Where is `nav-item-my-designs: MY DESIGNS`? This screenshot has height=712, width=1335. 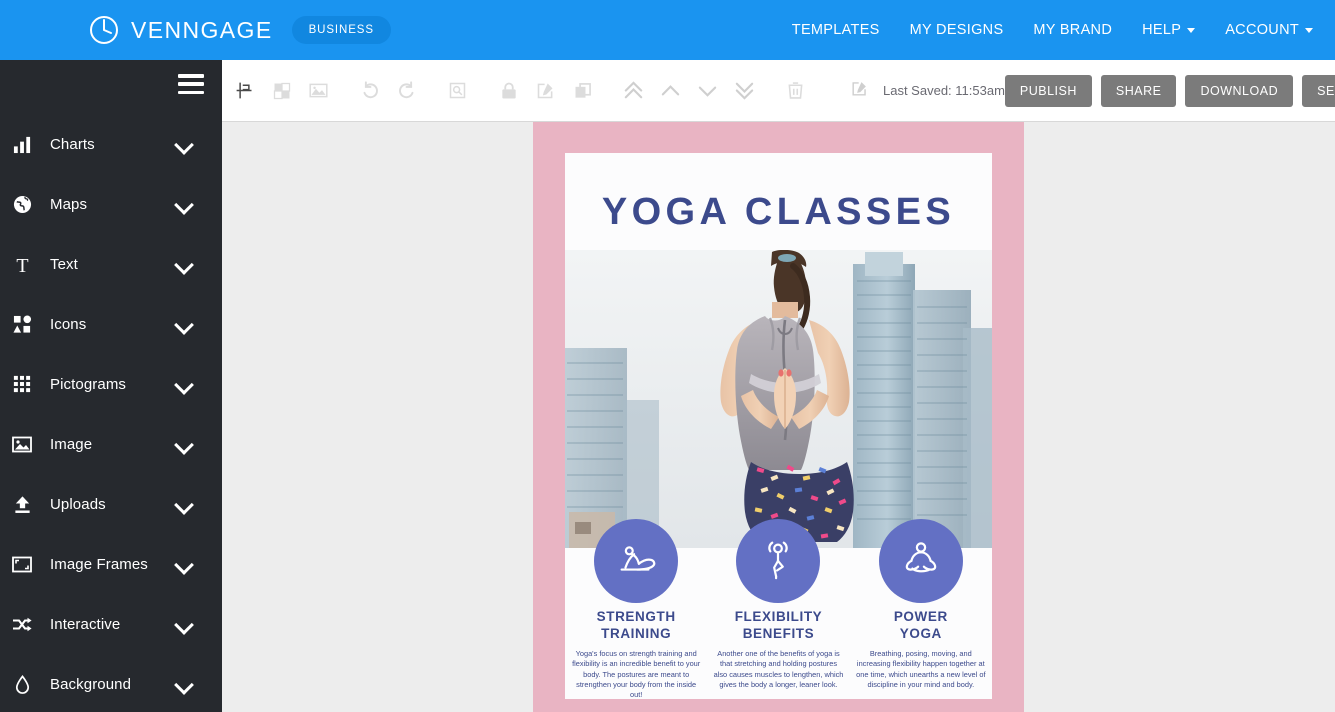 nav-item-my-designs: MY DESIGNS is located at coordinates (957, 30).